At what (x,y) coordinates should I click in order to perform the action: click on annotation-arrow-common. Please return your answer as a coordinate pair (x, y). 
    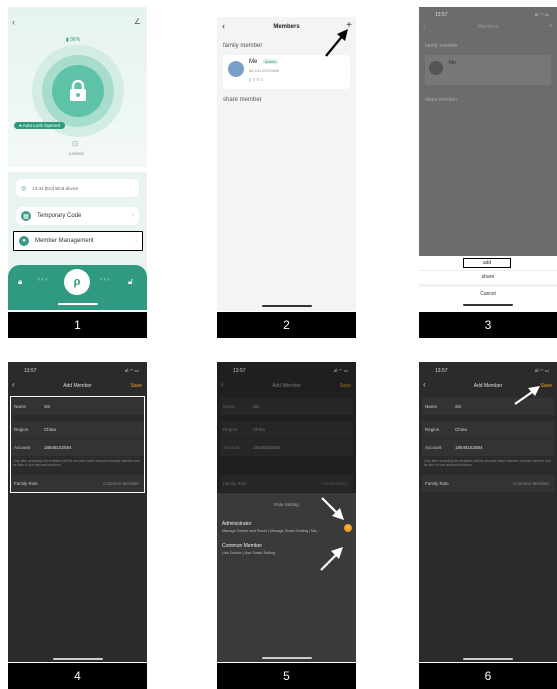
    Looking at the image, I should click on (331, 559).